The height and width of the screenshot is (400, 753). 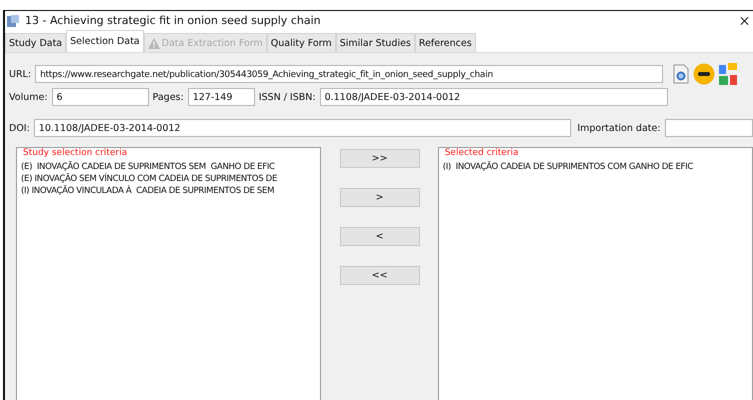 What do you see at coordinates (154, 43) in the screenshot?
I see `warning-icon` at bounding box center [154, 43].